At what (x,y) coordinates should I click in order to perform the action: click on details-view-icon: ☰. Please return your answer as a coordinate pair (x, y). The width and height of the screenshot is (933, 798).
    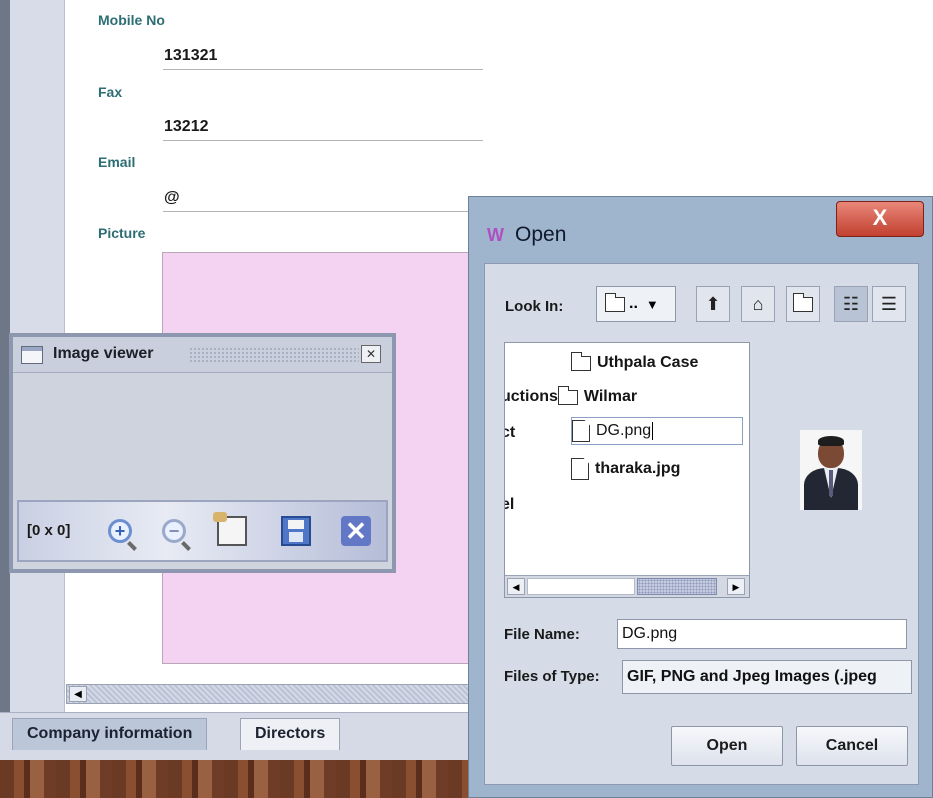
    Looking at the image, I should click on (889, 303).